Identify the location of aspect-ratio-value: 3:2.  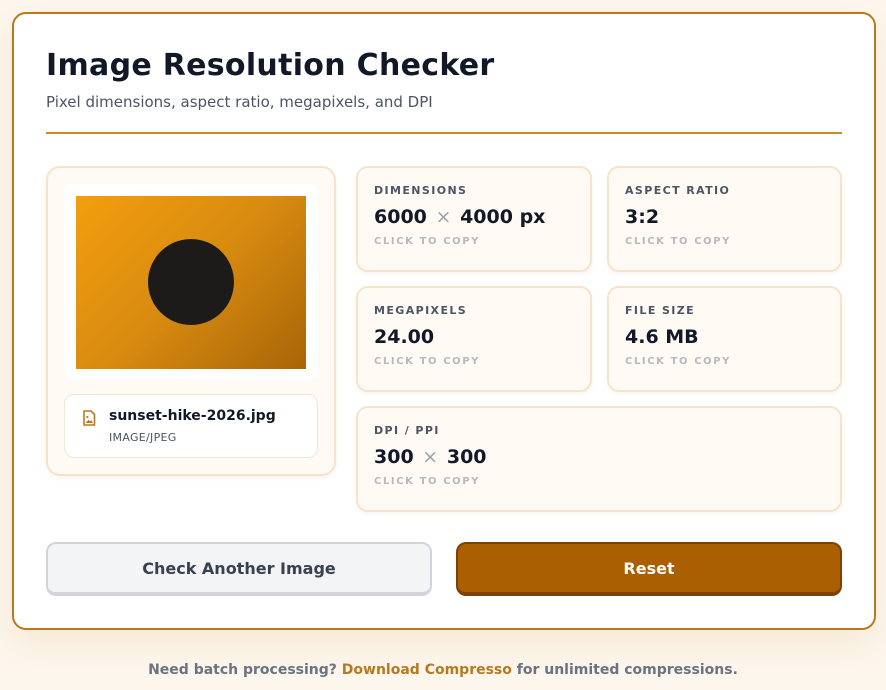
(642, 217).